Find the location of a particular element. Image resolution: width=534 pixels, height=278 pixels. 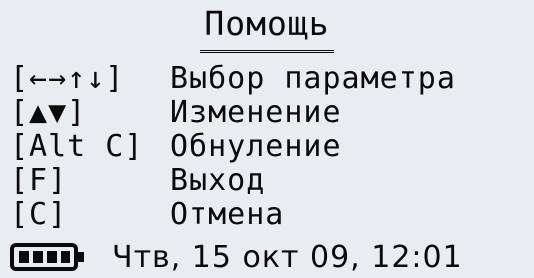

help-key-reset: [Alt C] is located at coordinates (77, 146).